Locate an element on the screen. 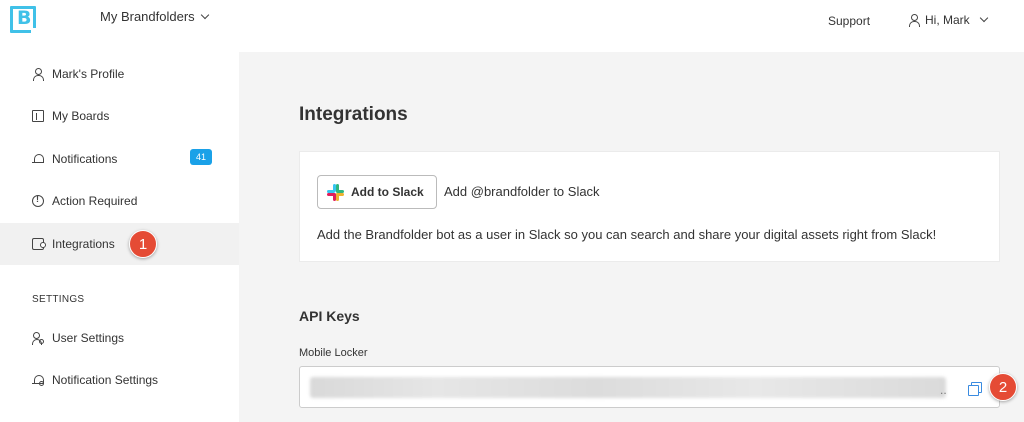  step-callout-2: 2 is located at coordinates (1003, 387).